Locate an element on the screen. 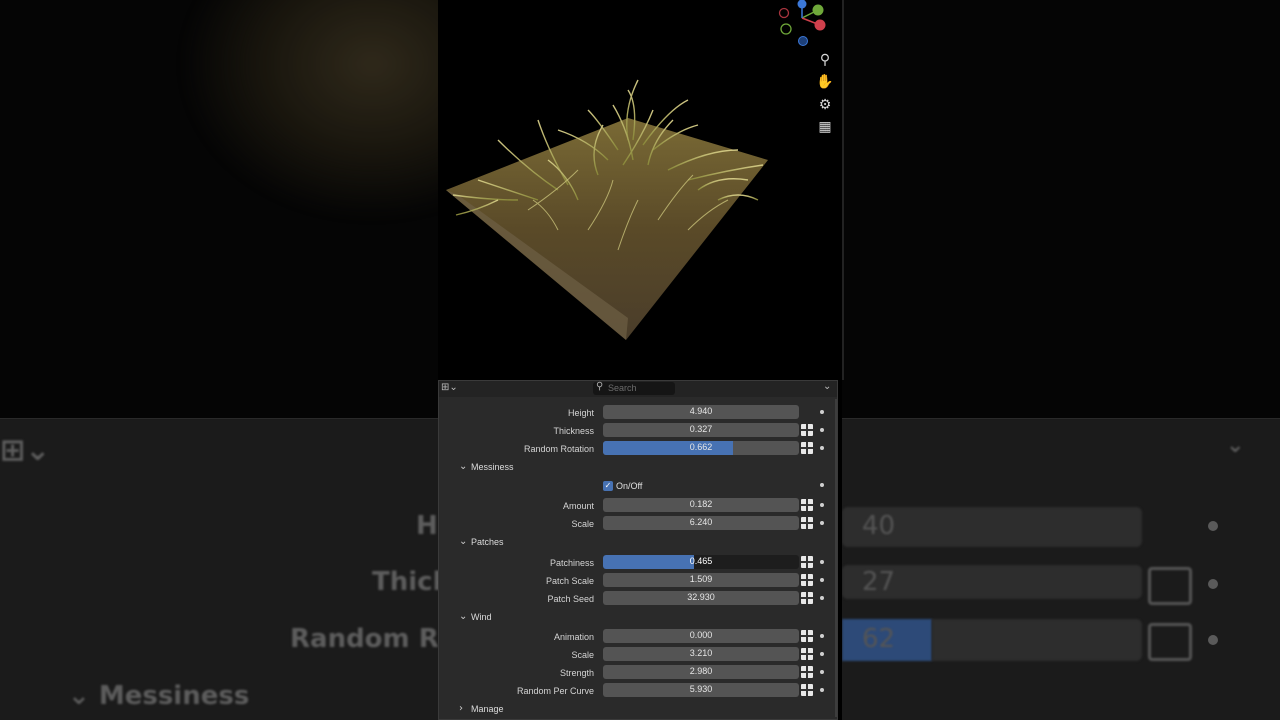 This screenshot has width=1280, height=720. property-row-wind-scale: Scale 3.210 is located at coordinates (638, 656).